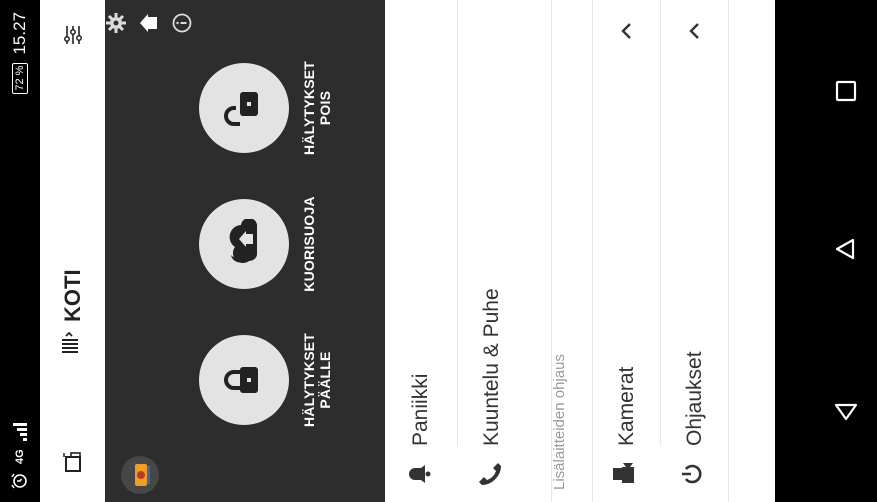 The height and width of the screenshot is (502, 877). Describe the element at coordinates (20, 456) in the screenshot. I see `network-type: 4G` at that location.